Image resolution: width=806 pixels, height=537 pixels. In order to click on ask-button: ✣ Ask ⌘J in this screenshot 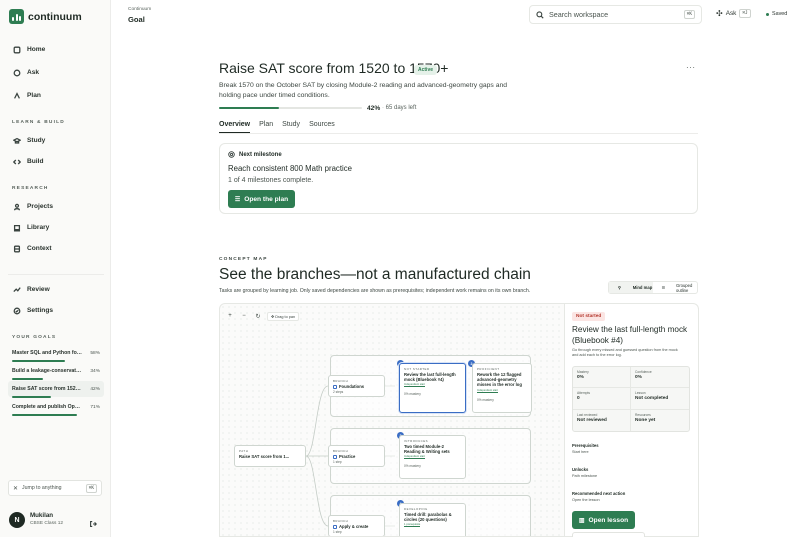, I will do `click(733, 13)`.